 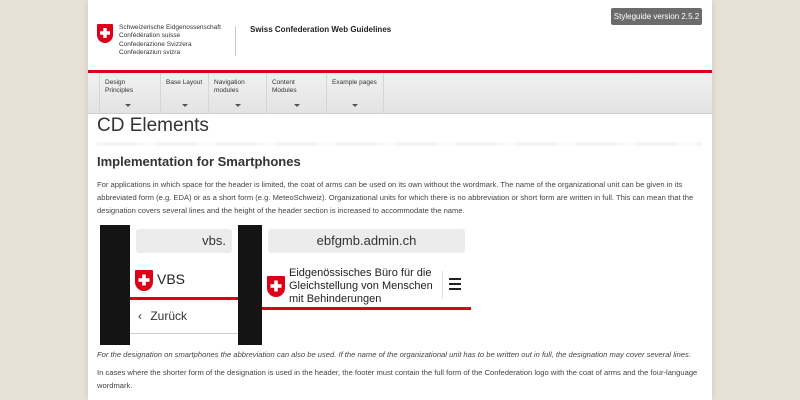 I want to click on unit-name-line: Eidgenössisches Büro für die, so click(x=360, y=273).